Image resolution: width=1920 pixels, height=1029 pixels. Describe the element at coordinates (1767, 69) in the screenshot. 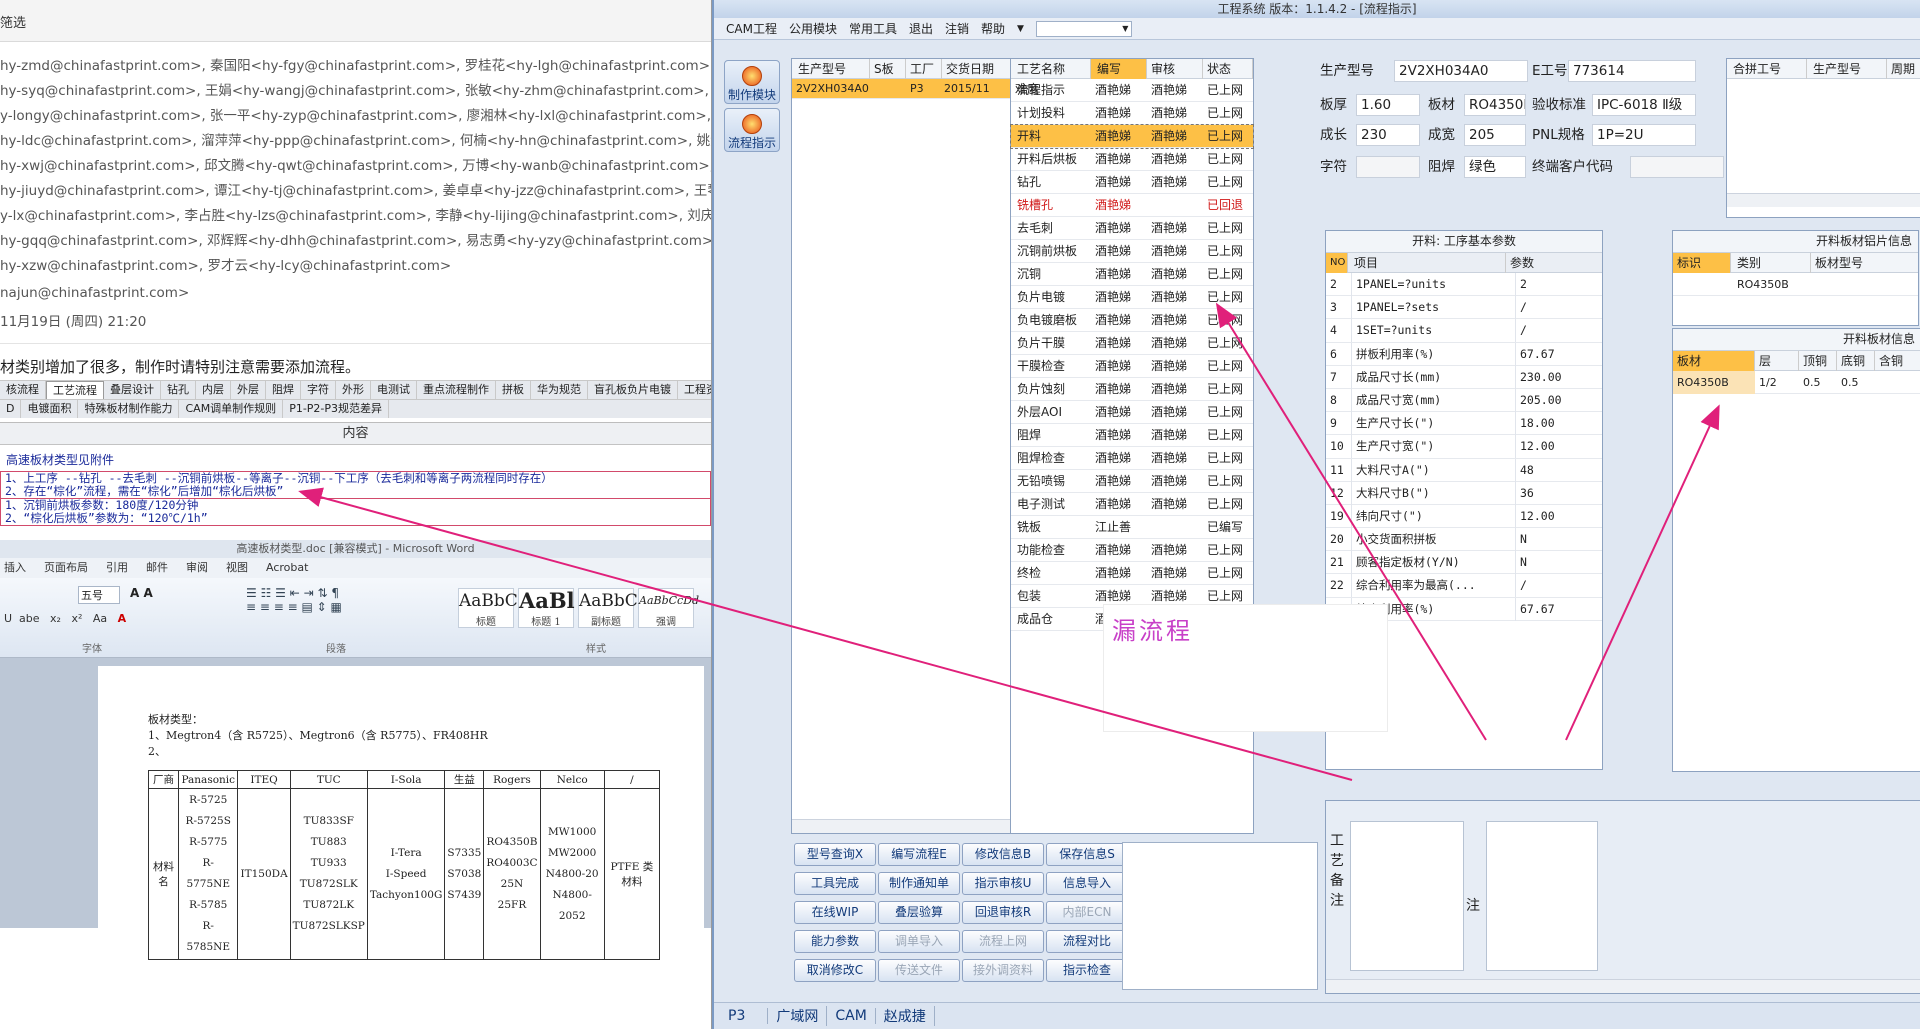

I see `col-header: 合拼工号` at that location.